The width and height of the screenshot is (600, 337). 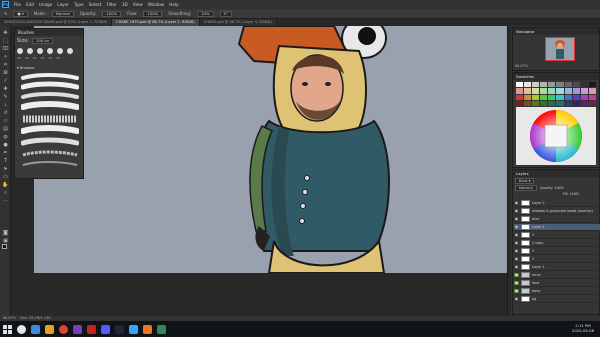 What do you see at coordinates (63, 329) in the screenshot?
I see `chrome-icon` at bounding box center [63, 329].